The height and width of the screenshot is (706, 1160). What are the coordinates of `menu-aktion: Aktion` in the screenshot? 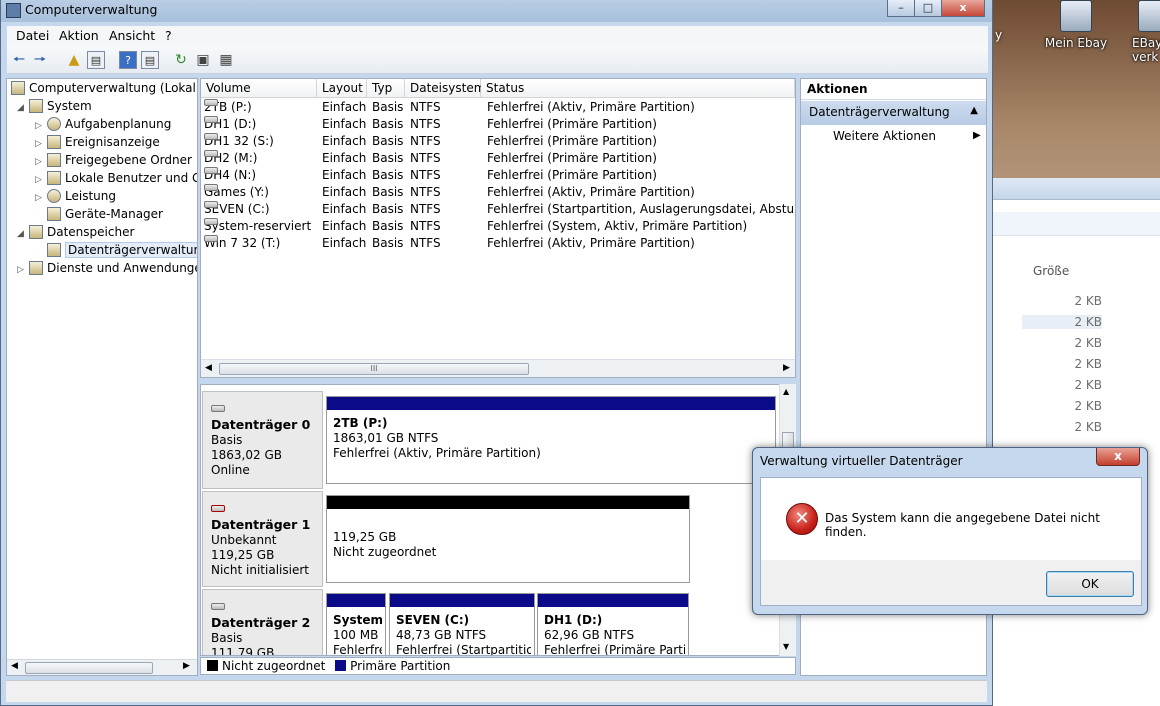 It's located at (79, 35).